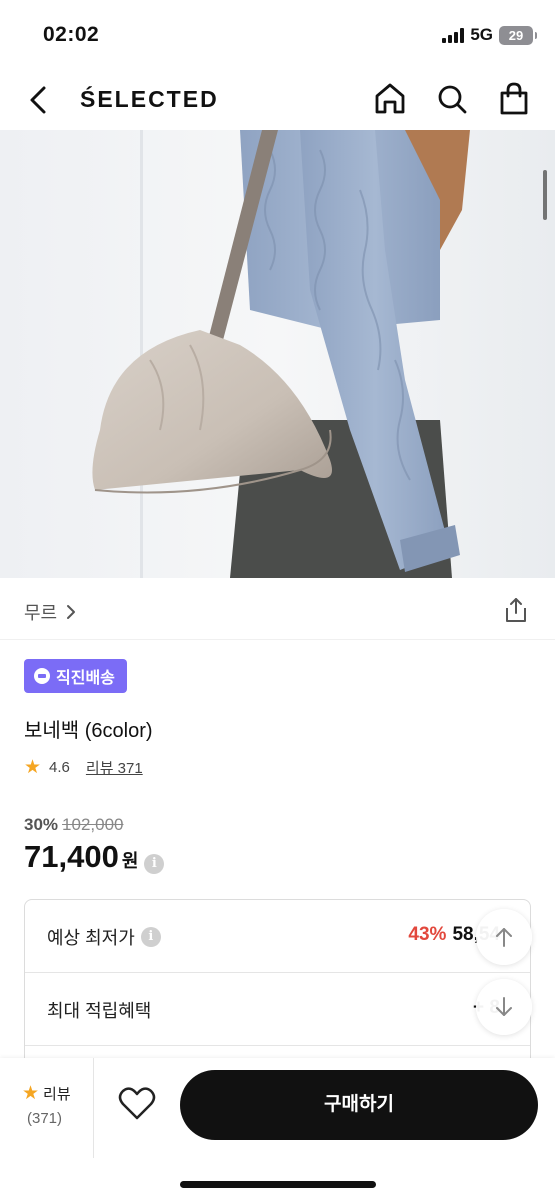 This screenshot has height=1200, width=555. I want to click on arrow-up-icon, so click(504, 937).